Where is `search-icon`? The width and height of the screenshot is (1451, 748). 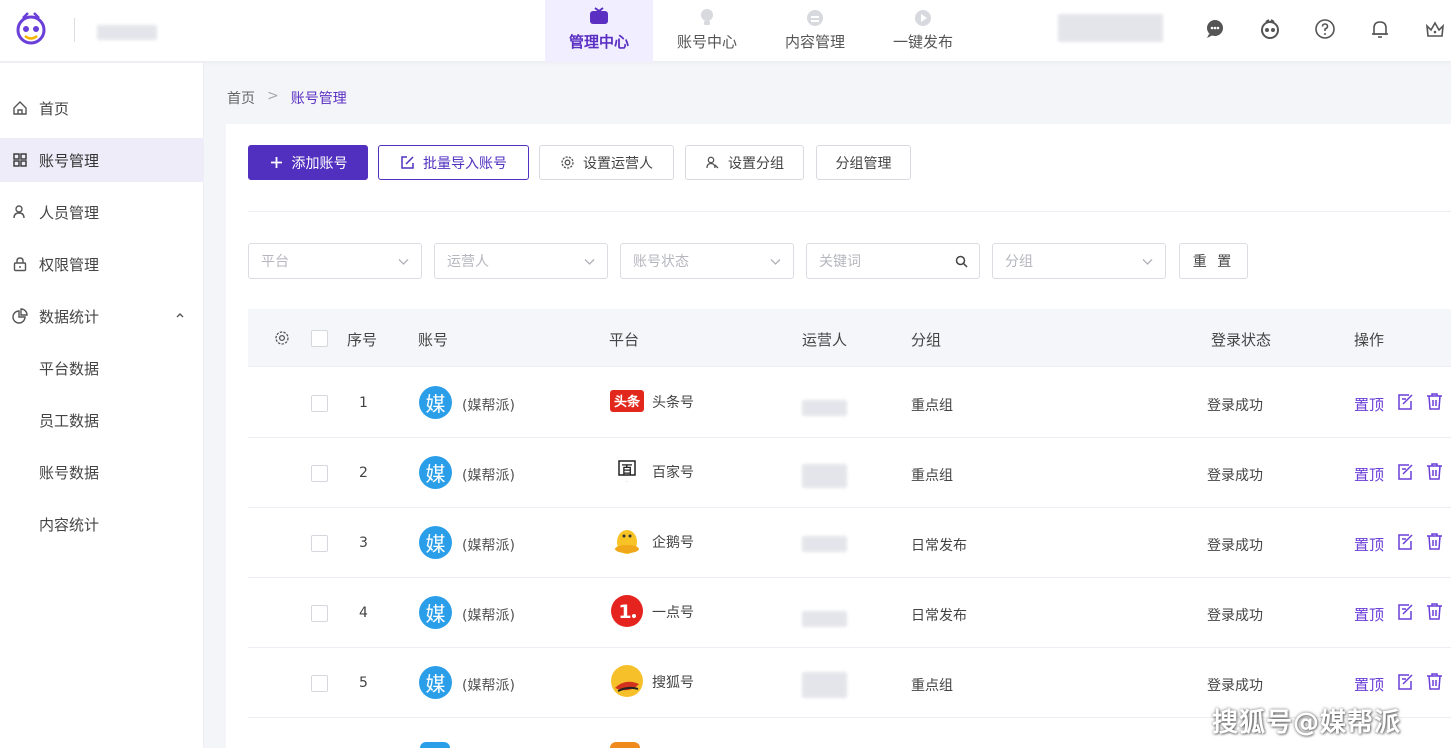
search-icon is located at coordinates (961, 261).